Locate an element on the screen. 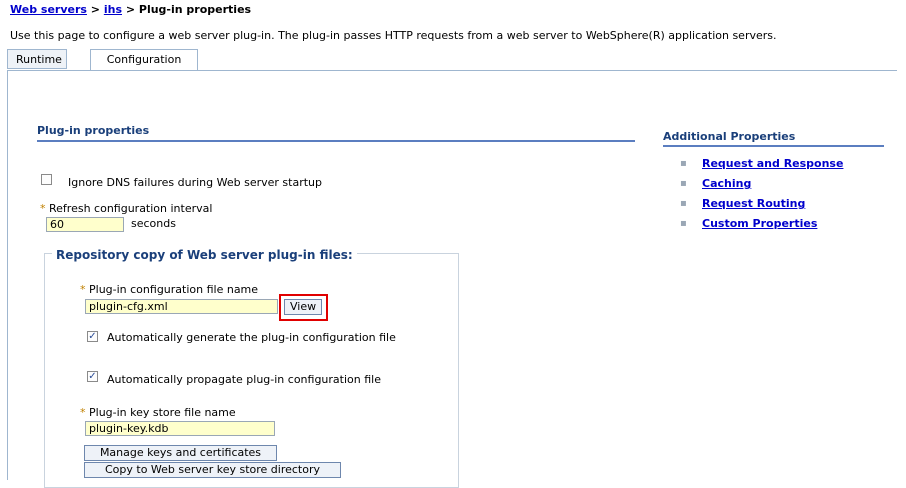 This screenshot has width=906, height=488. list-item: ▪ Custom Properties is located at coordinates (760, 227).